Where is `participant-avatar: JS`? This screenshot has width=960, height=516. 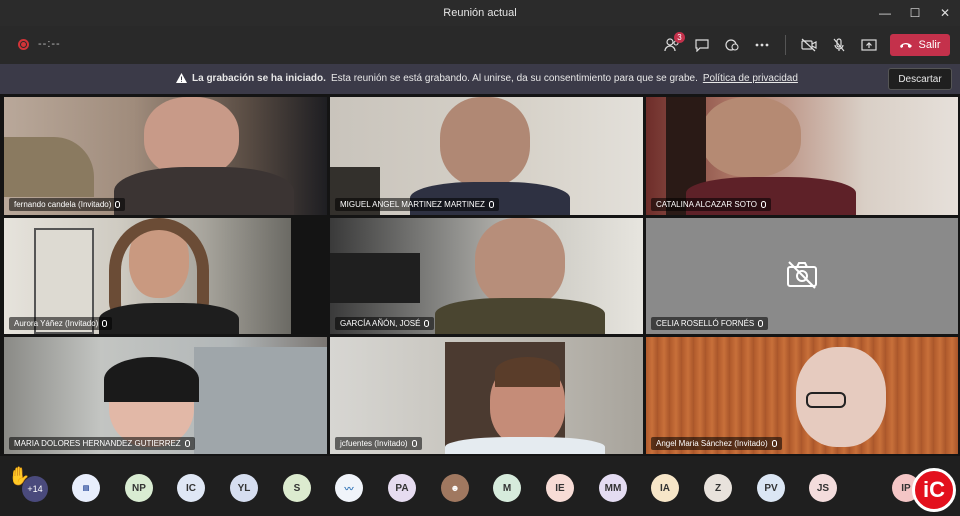 participant-avatar: JS is located at coordinates (823, 488).